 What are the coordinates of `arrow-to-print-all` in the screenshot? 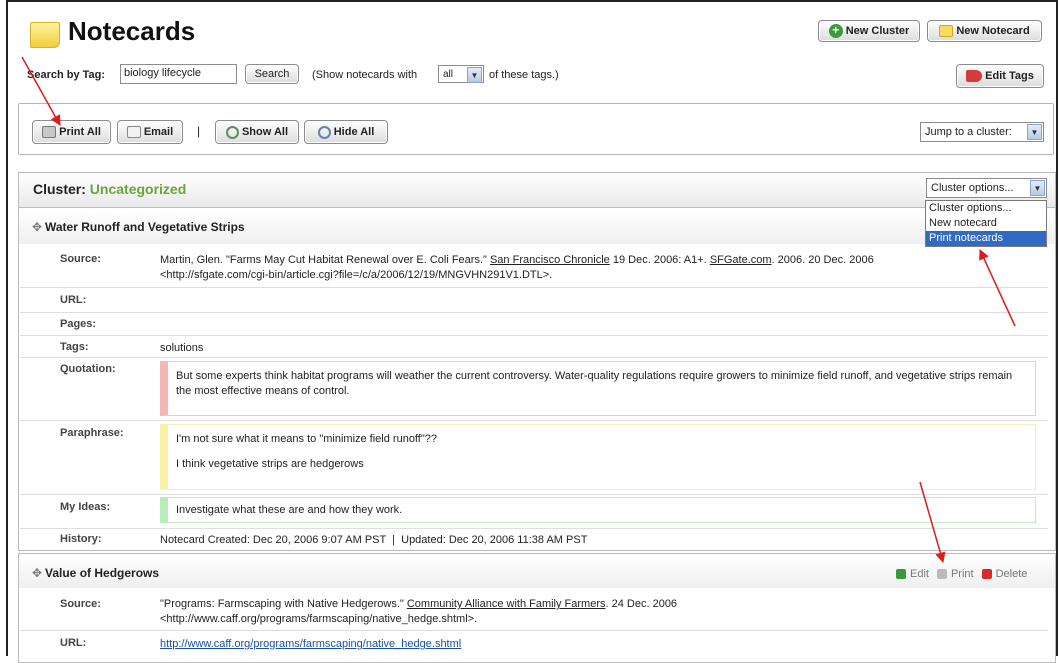 It's located at (41, 91).